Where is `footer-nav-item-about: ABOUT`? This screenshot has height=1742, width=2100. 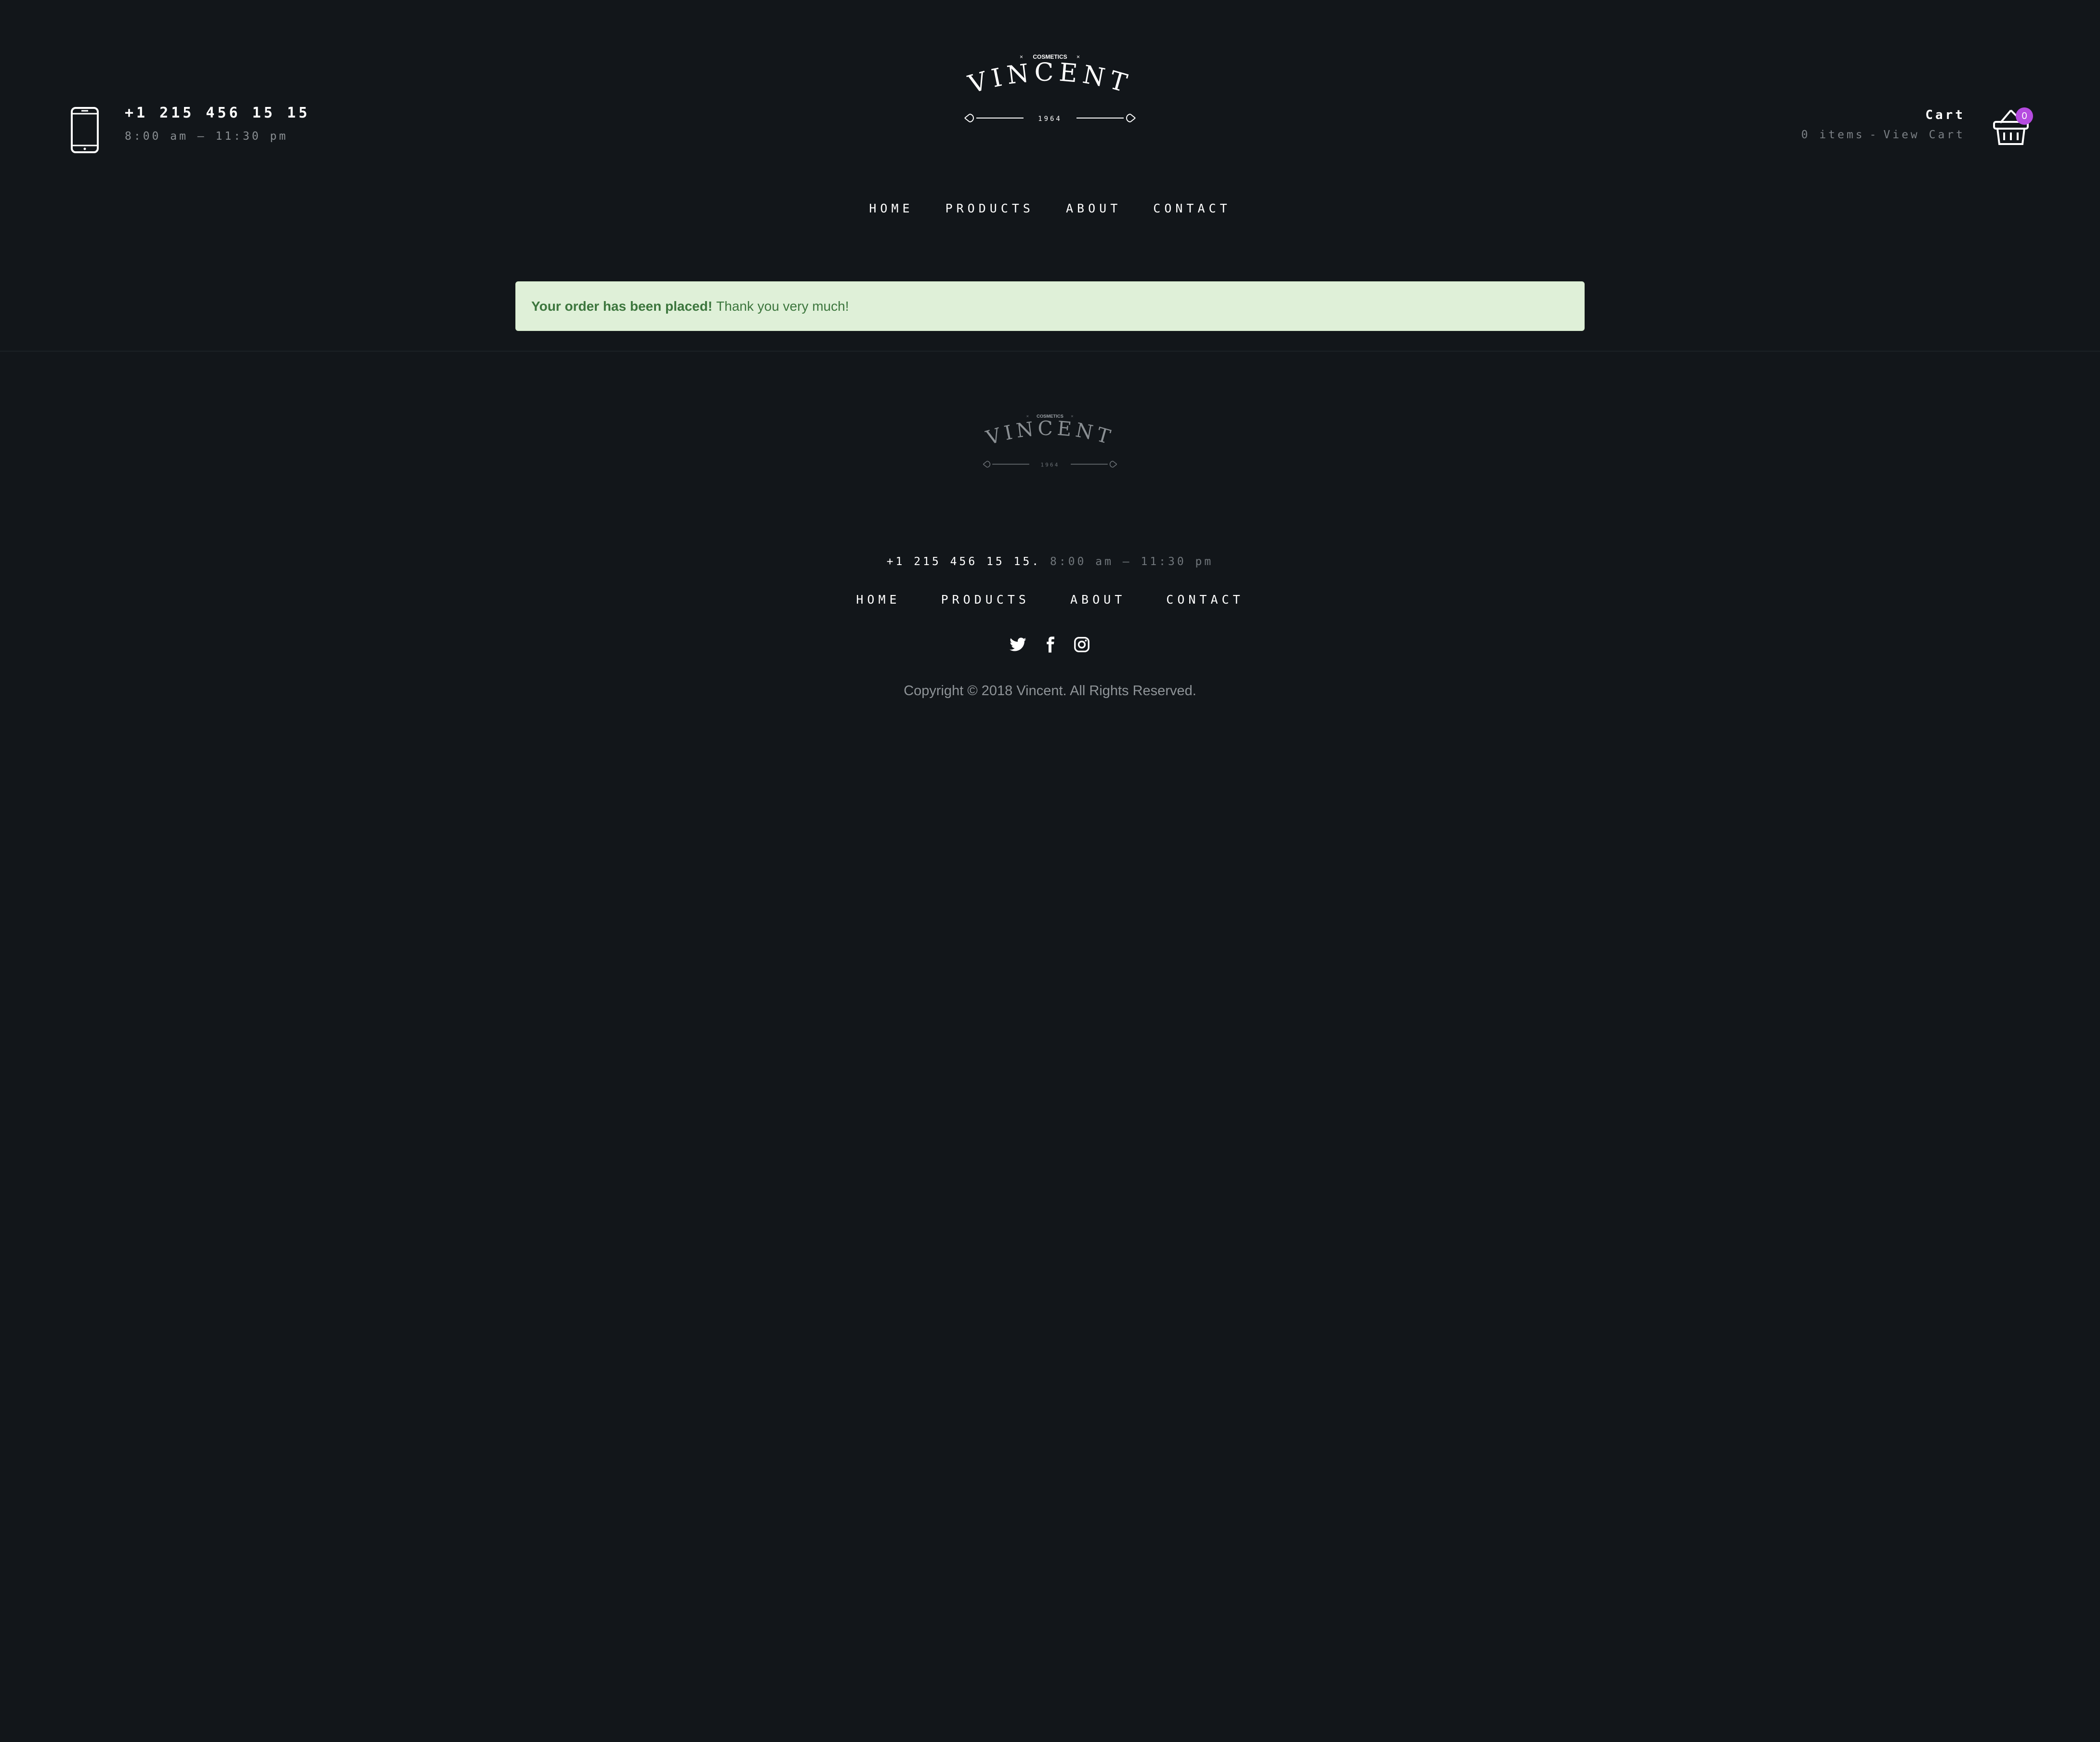 footer-nav-item-about: ABOUT is located at coordinates (1098, 600).